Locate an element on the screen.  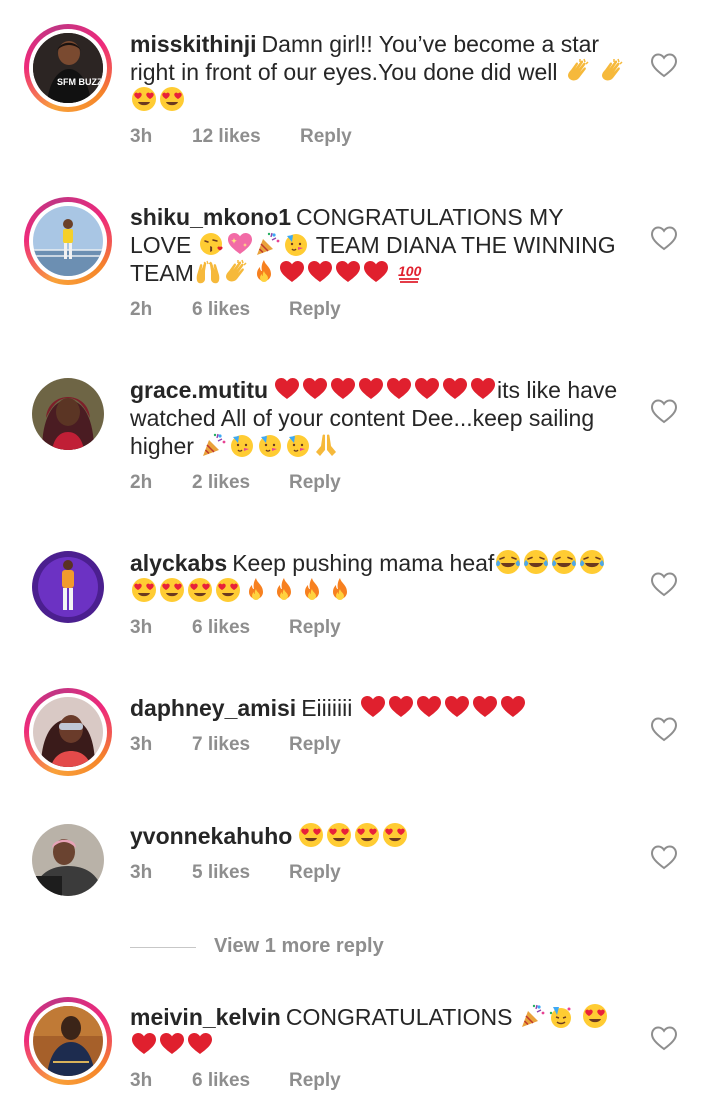
sparkling-heart-icon is located at coordinates (240, 244).